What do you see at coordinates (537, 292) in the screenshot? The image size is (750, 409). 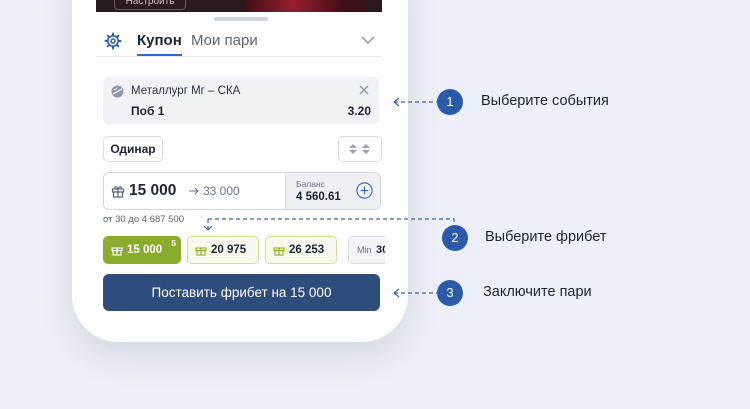 I see `step-label: Заключите пари` at bounding box center [537, 292].